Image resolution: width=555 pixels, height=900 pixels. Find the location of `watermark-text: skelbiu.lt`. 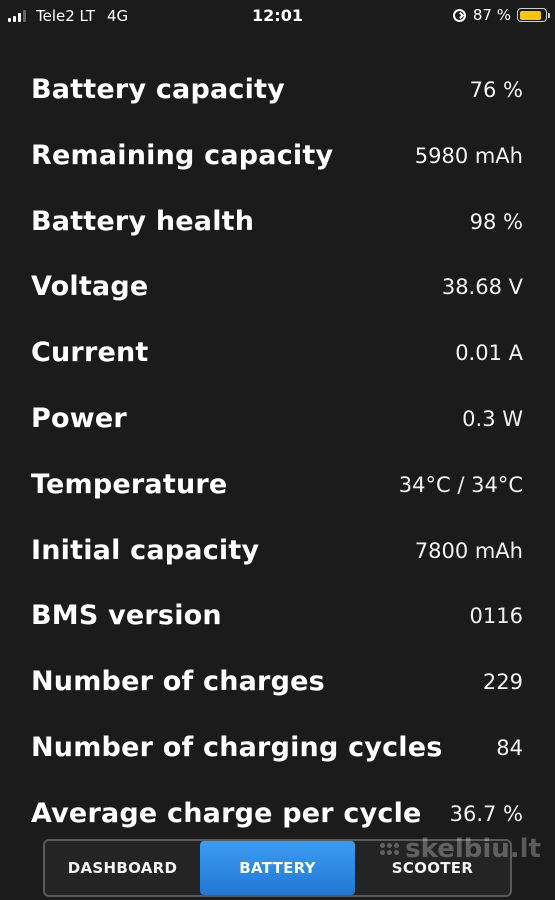

watermark-text: skelbiu.lt is located at coordinates (473, 849).